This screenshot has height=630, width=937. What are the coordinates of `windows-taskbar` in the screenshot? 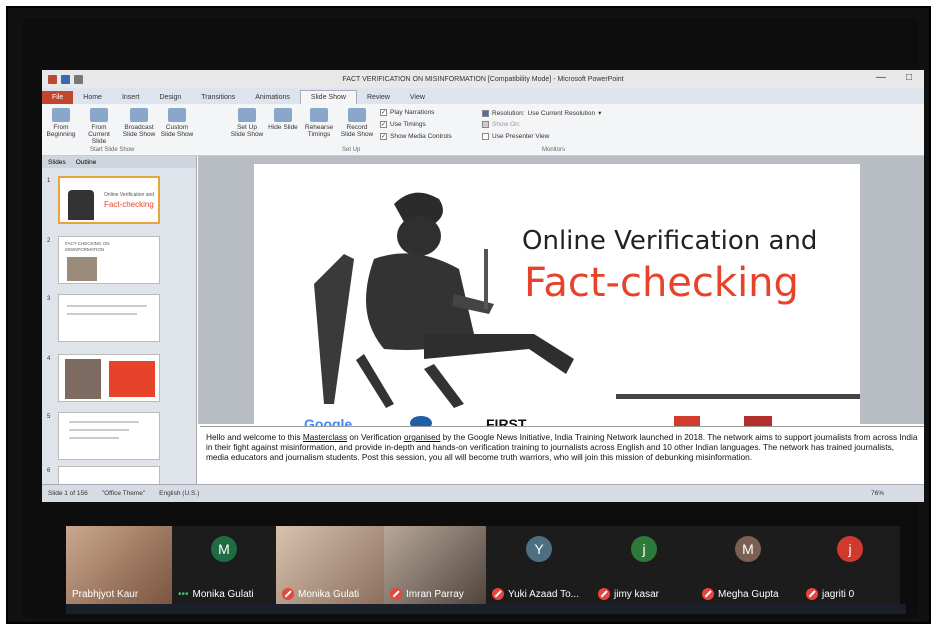 It's located at (486, 609).